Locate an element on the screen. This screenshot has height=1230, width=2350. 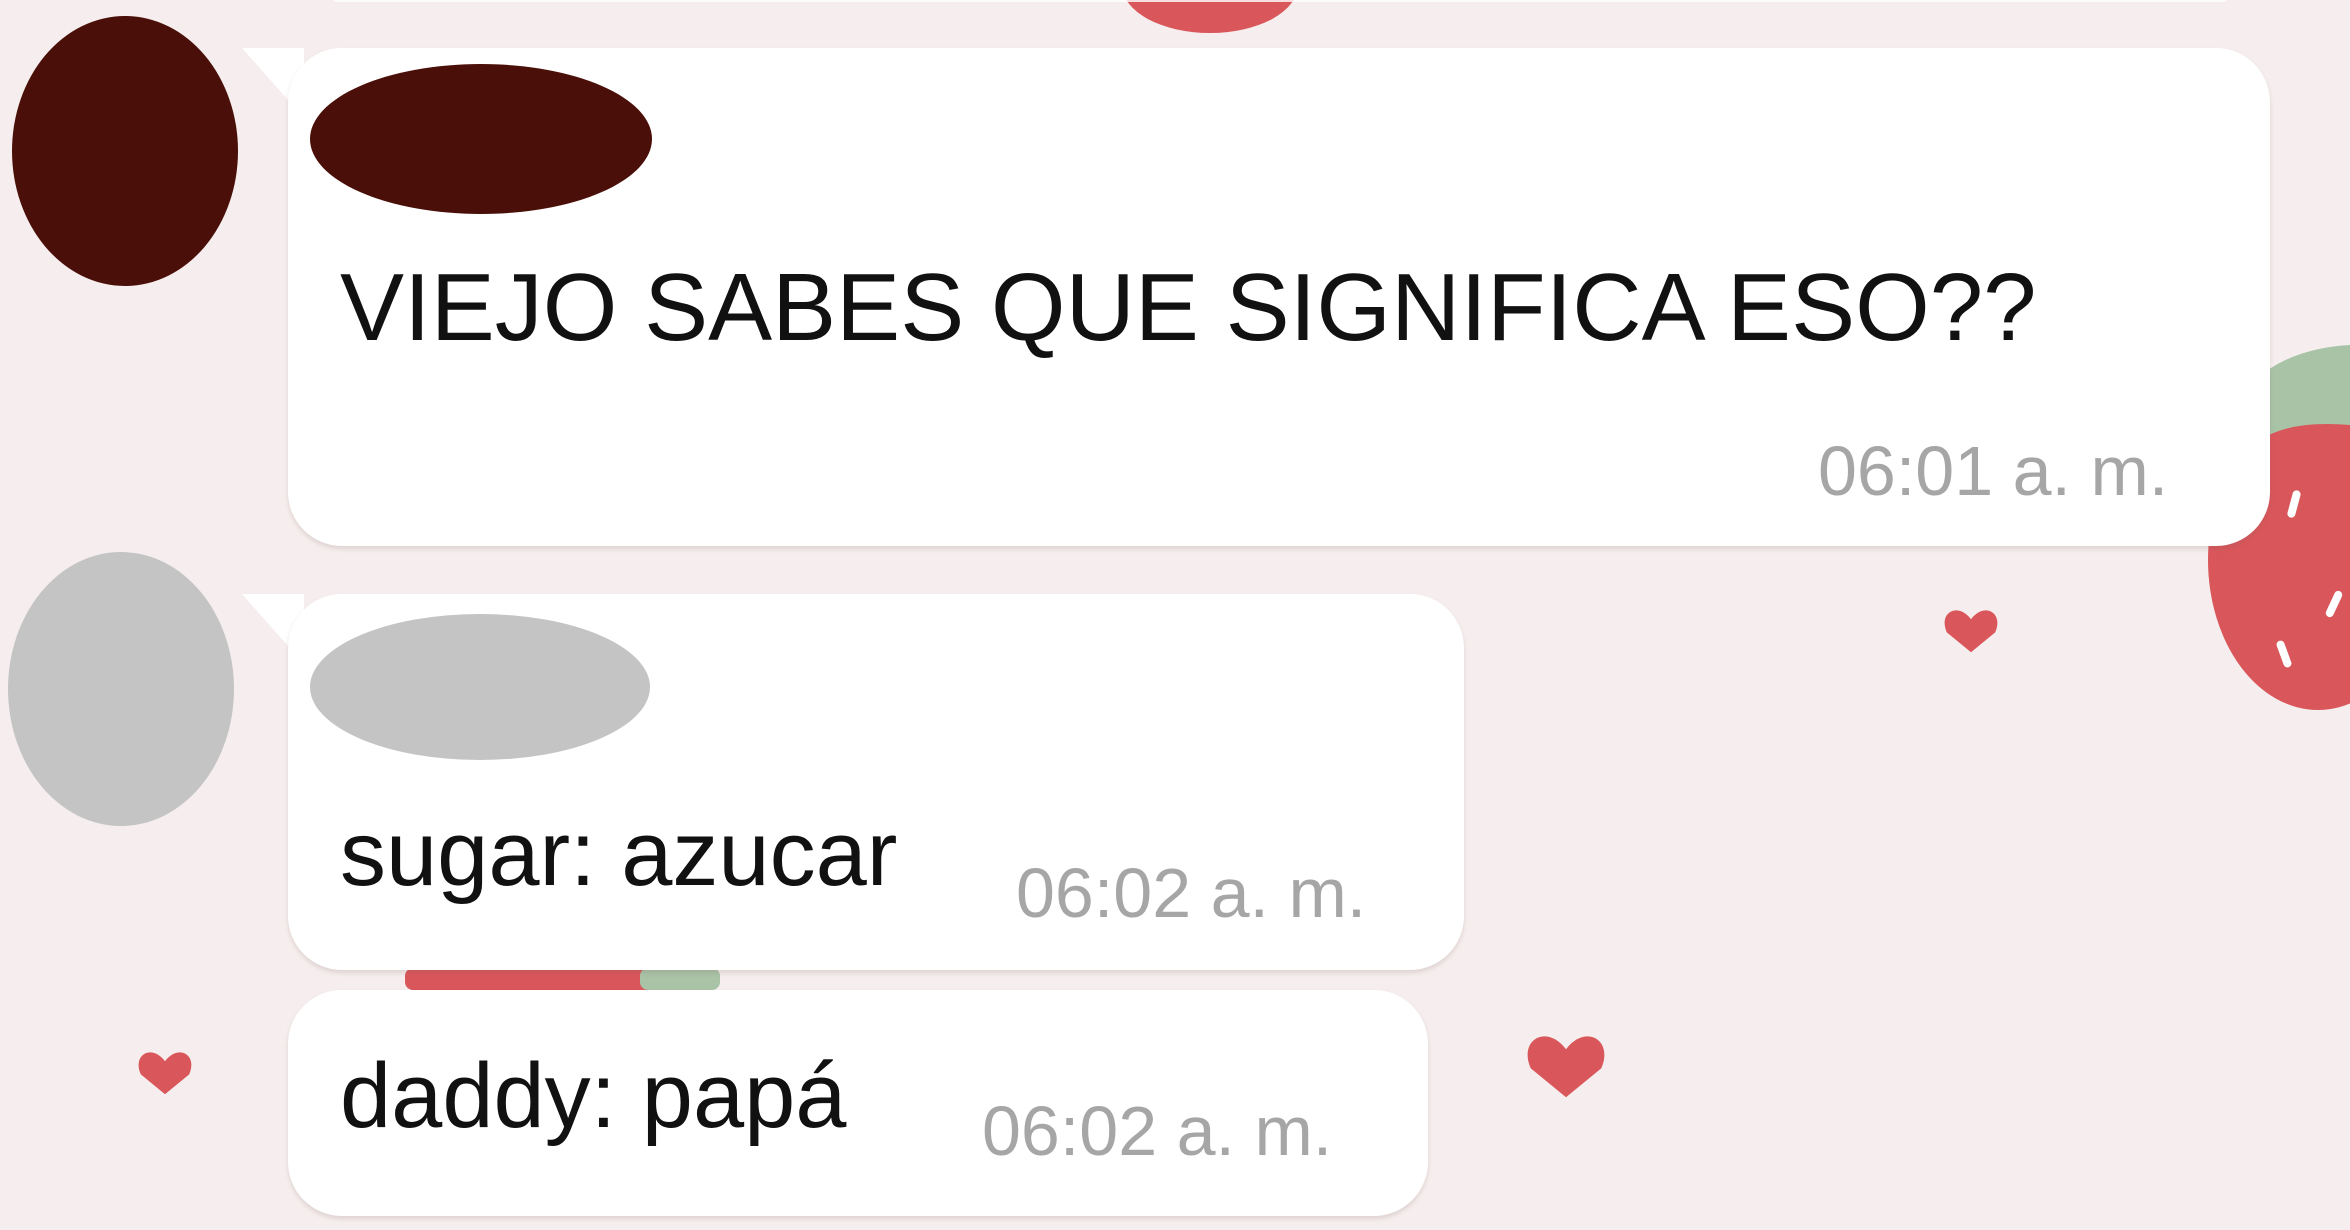
message-timestamp: 06:01 a. m. is located at coordinates (1993, 471).